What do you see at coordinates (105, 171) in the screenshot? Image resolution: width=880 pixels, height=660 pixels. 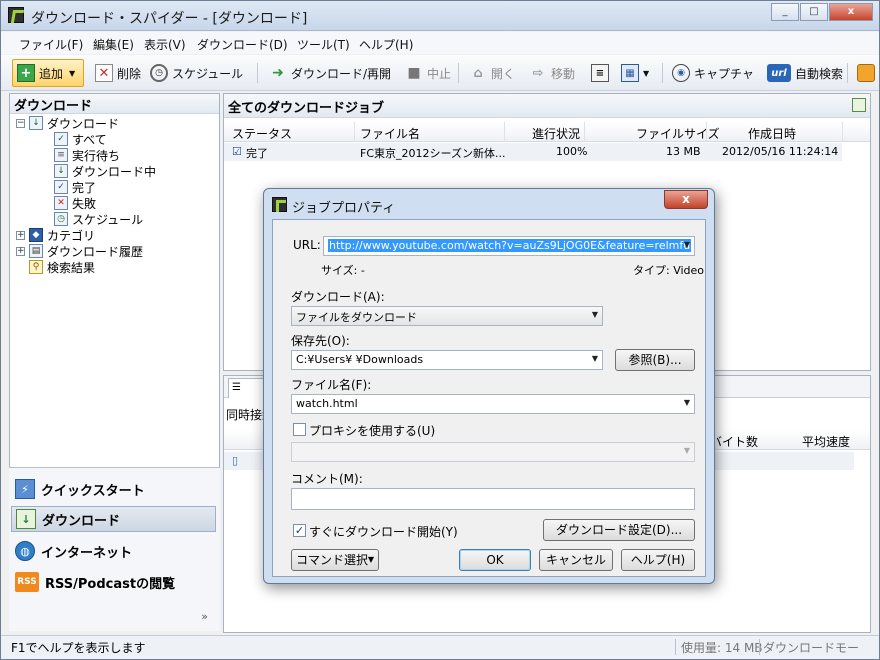 I see `tree-item-downloading: ↓ ダウンロード中` at bounding box center [105, 171].